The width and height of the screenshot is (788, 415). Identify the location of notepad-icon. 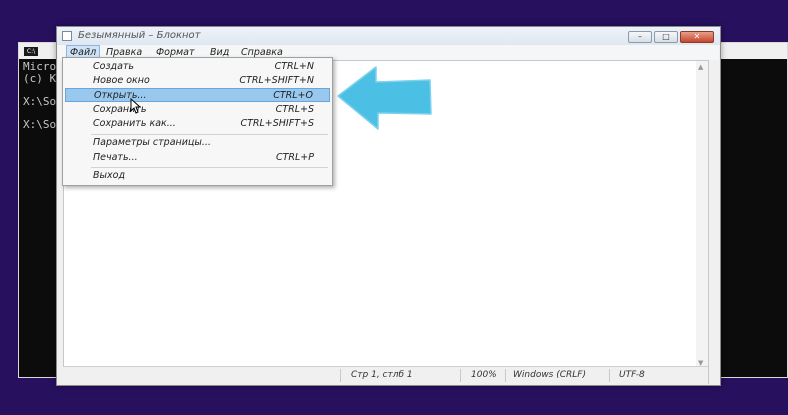
(67, 36).